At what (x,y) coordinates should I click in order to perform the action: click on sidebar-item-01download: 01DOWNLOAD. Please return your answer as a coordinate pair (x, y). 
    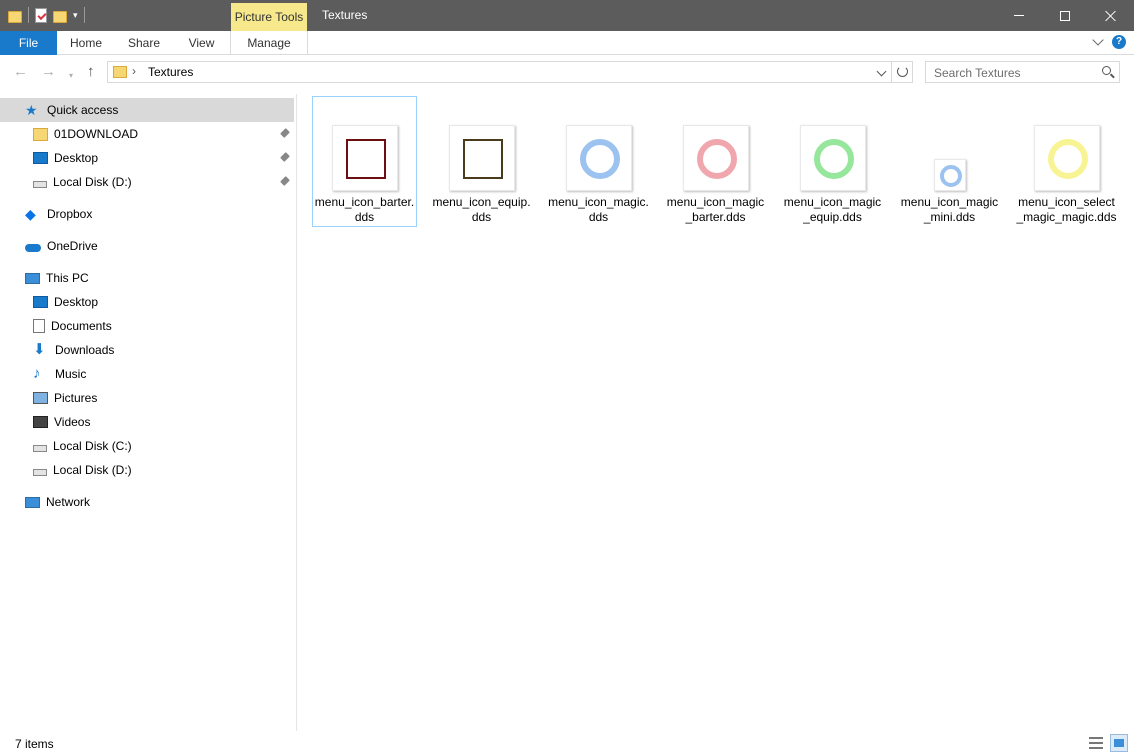
    Looking at the image, I should click on (147, 134).